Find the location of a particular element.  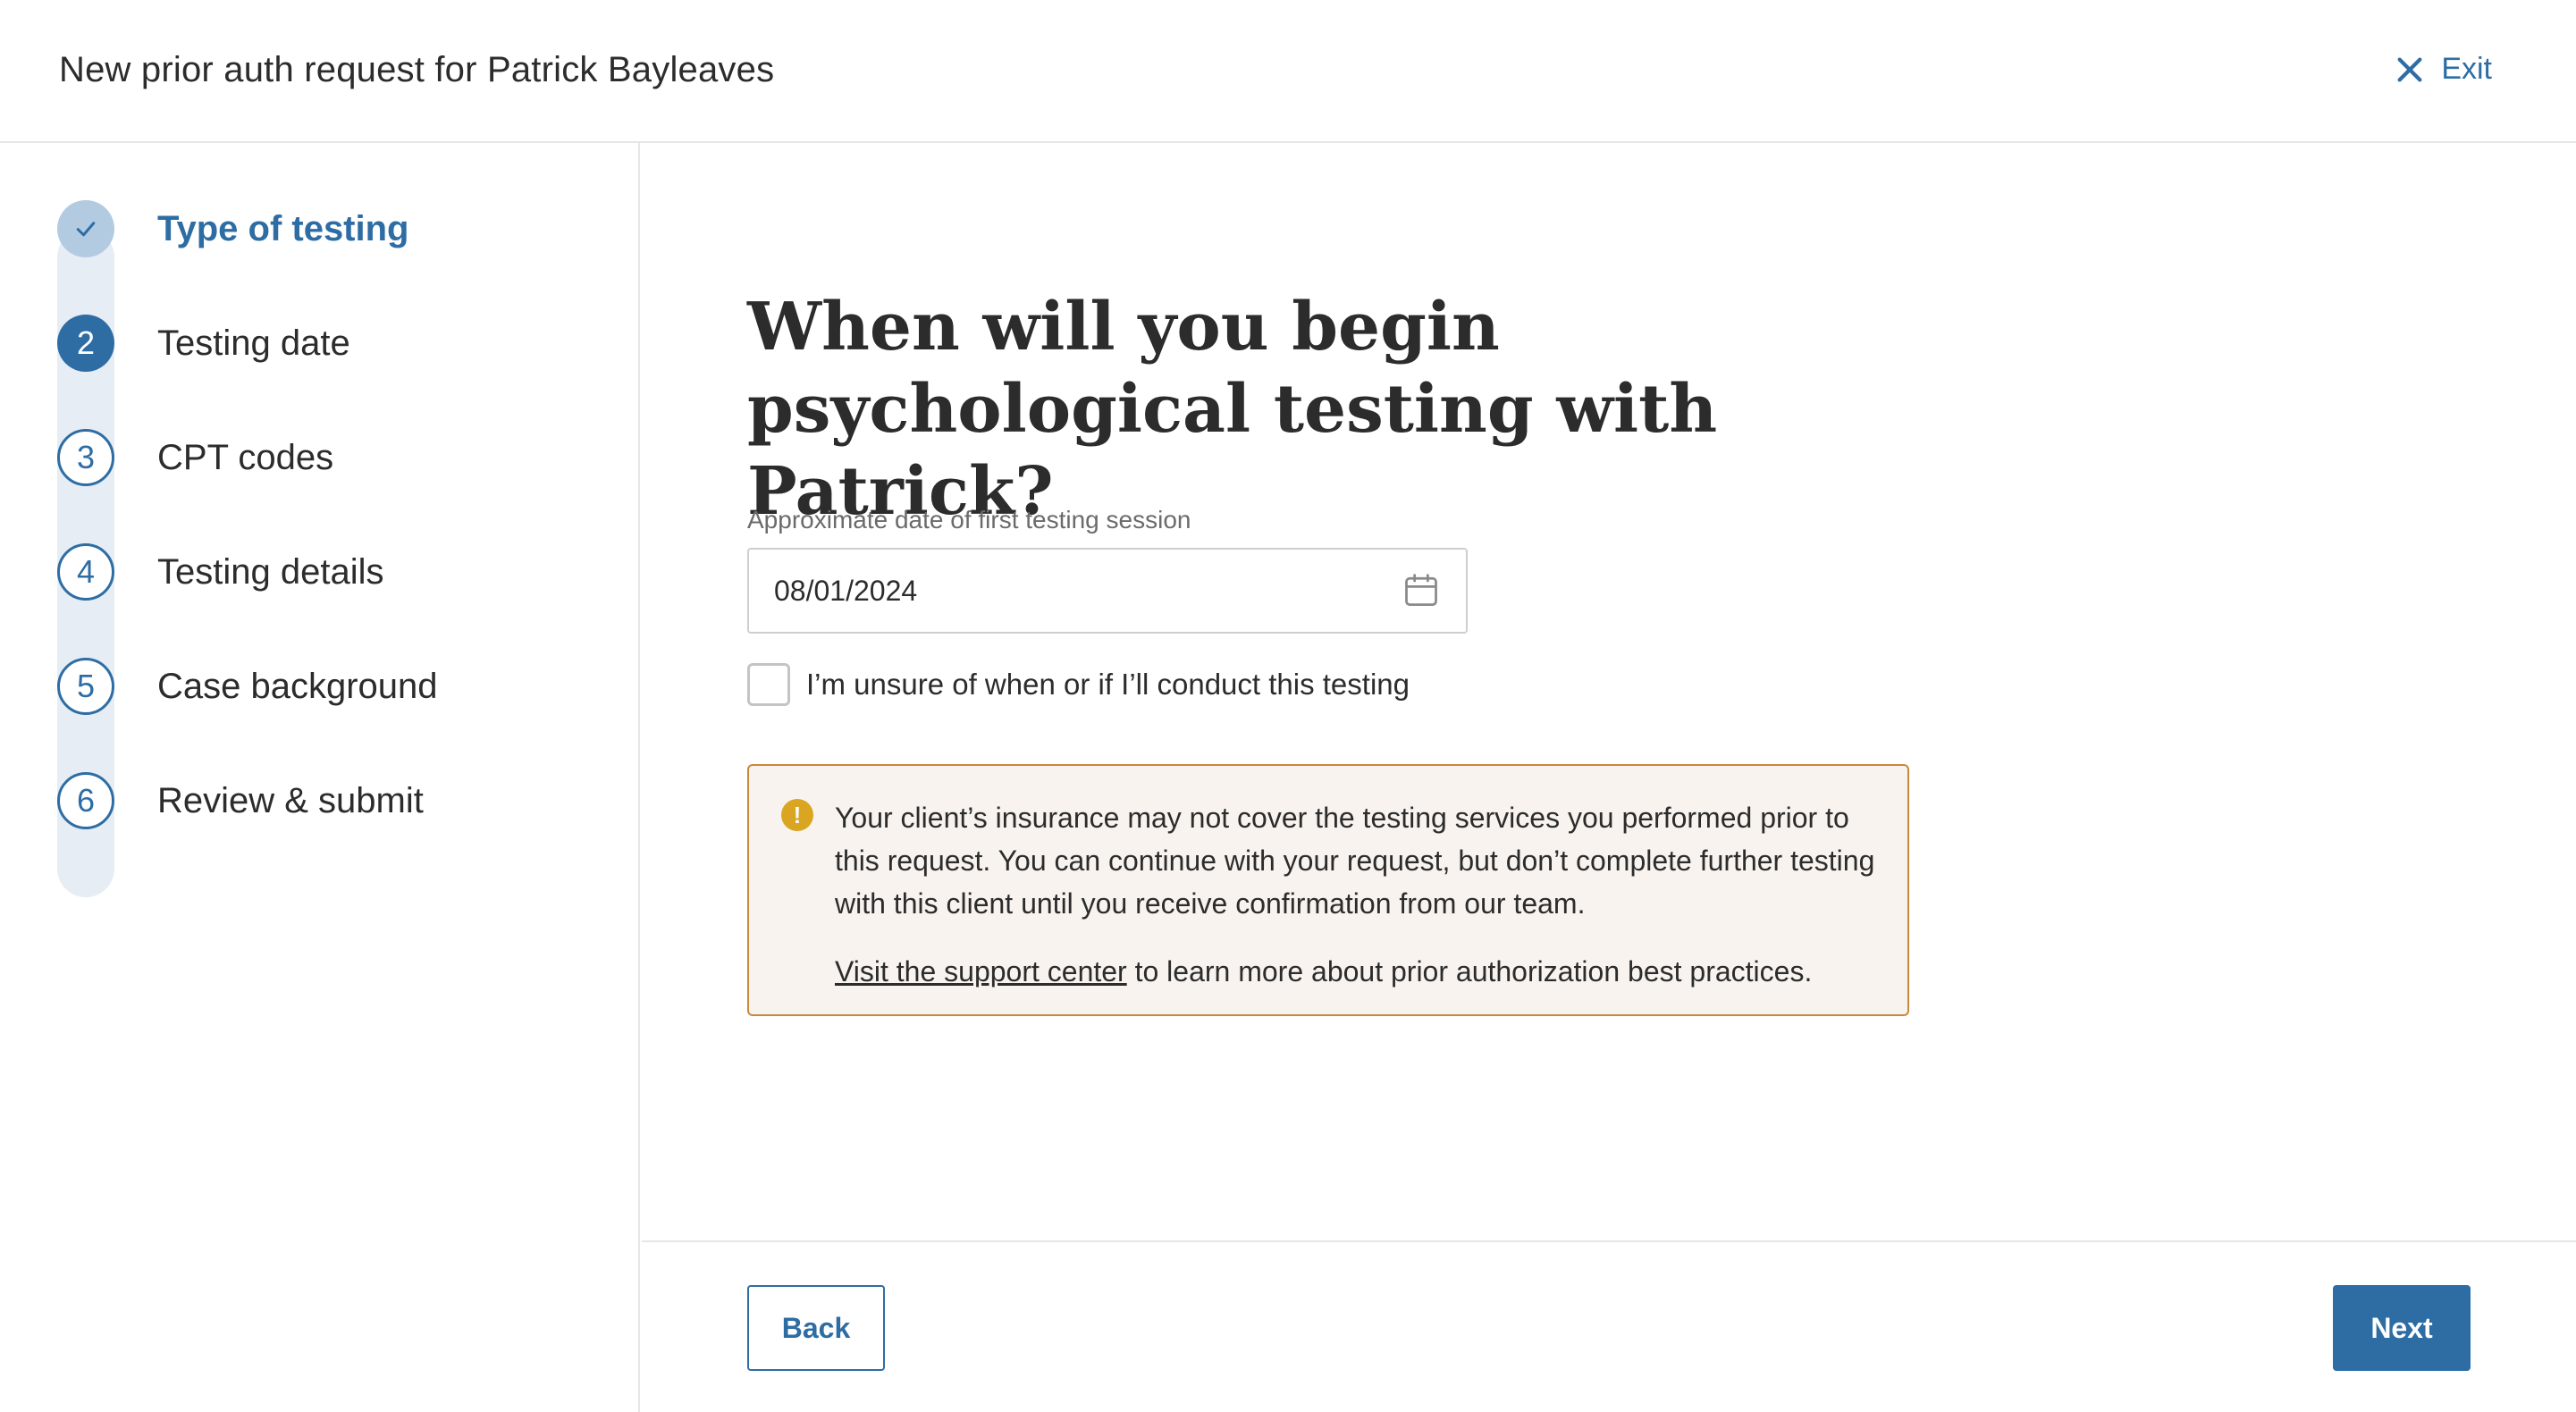

unsure-checkbox is located at coordinates (769, 684).